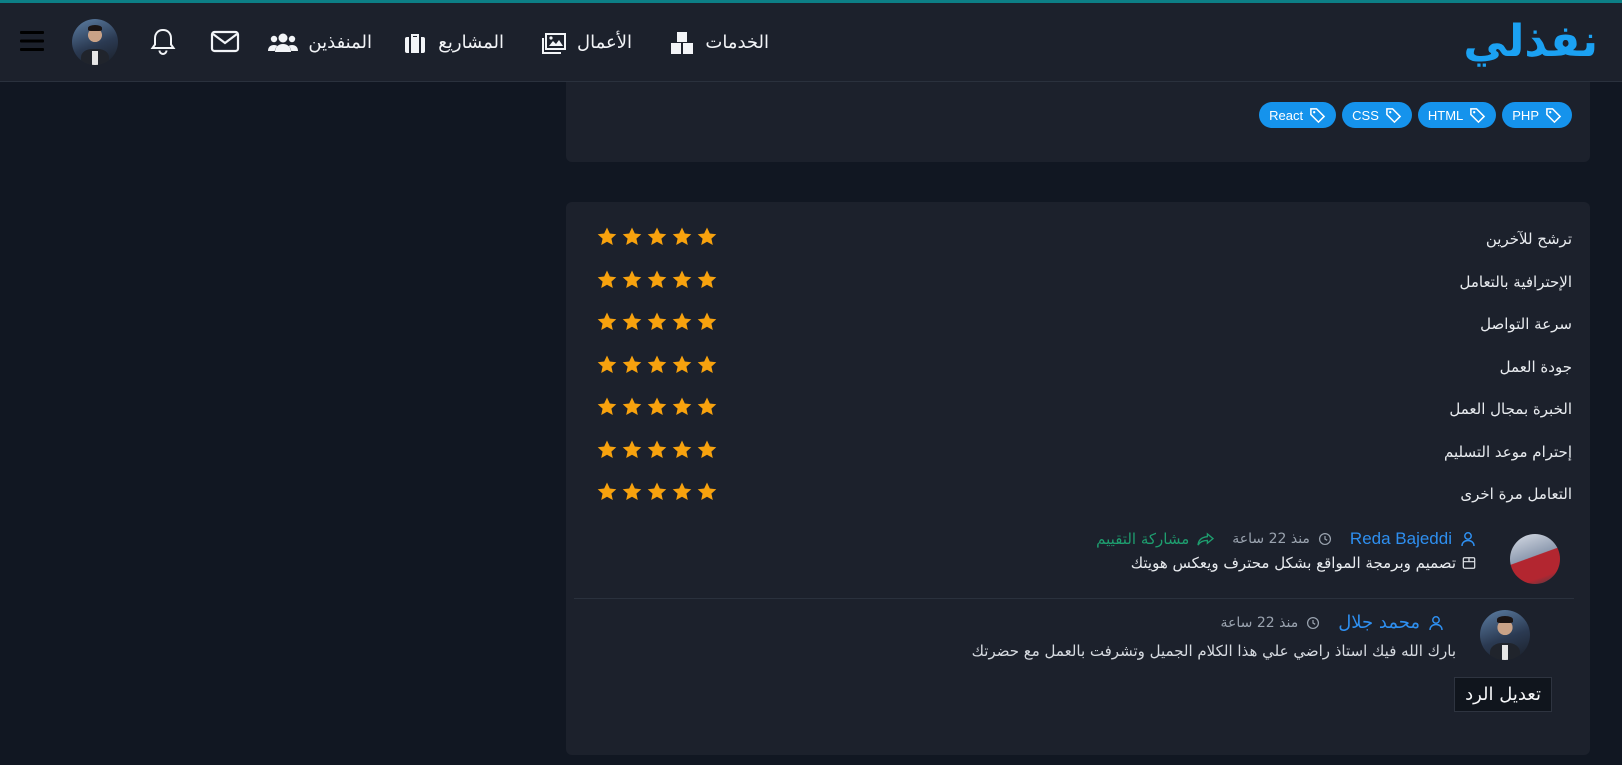 Image resolution: width=1622 pixels, height=765 pixels. What do you see at coordinates (1503, 694) in the screenshot?
I see `edit-reply-button: تعديل الرد` at bounding box center [1503, 694].